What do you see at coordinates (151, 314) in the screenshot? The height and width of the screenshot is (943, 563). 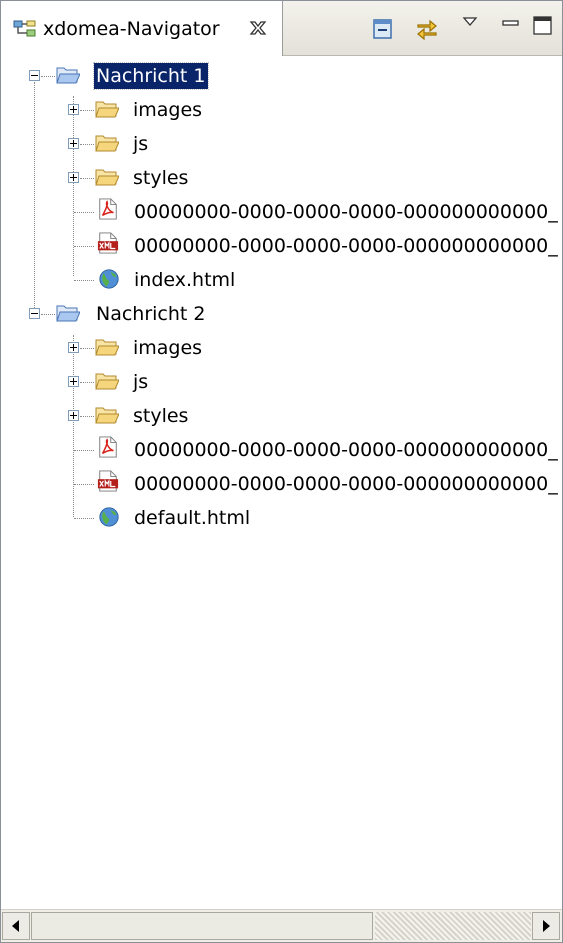 I see `tree-node-label: Nachricht 2` at bounding box center [151, 314].